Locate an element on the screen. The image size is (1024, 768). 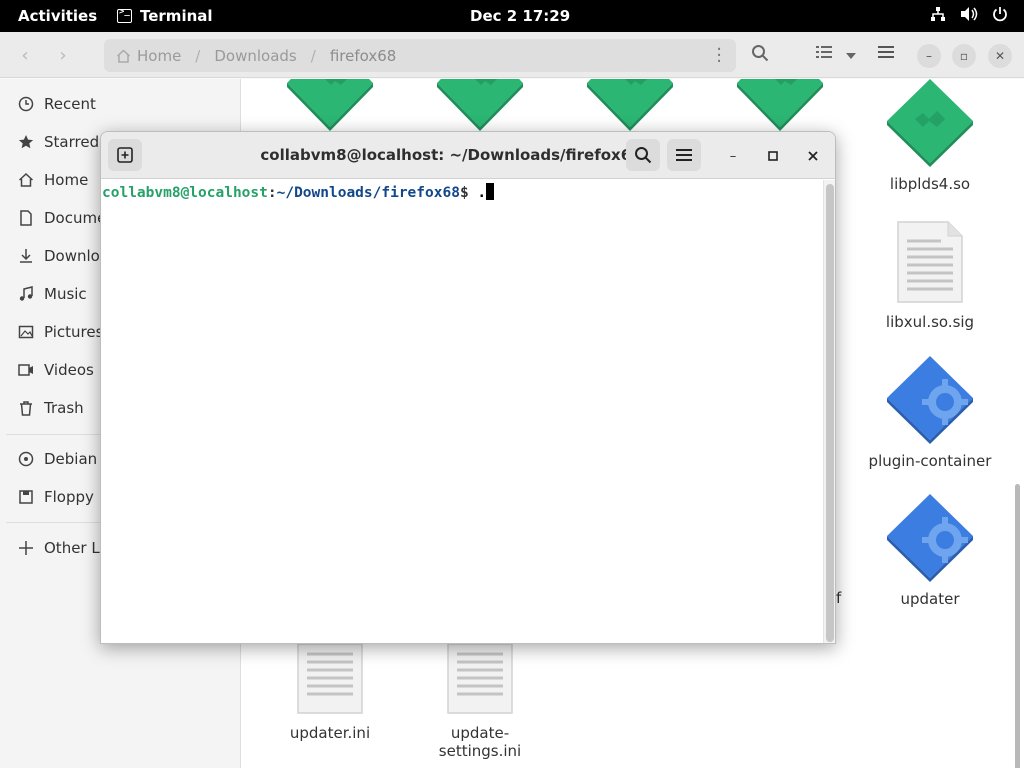
trash-icon is located at coordinates (22, 408).